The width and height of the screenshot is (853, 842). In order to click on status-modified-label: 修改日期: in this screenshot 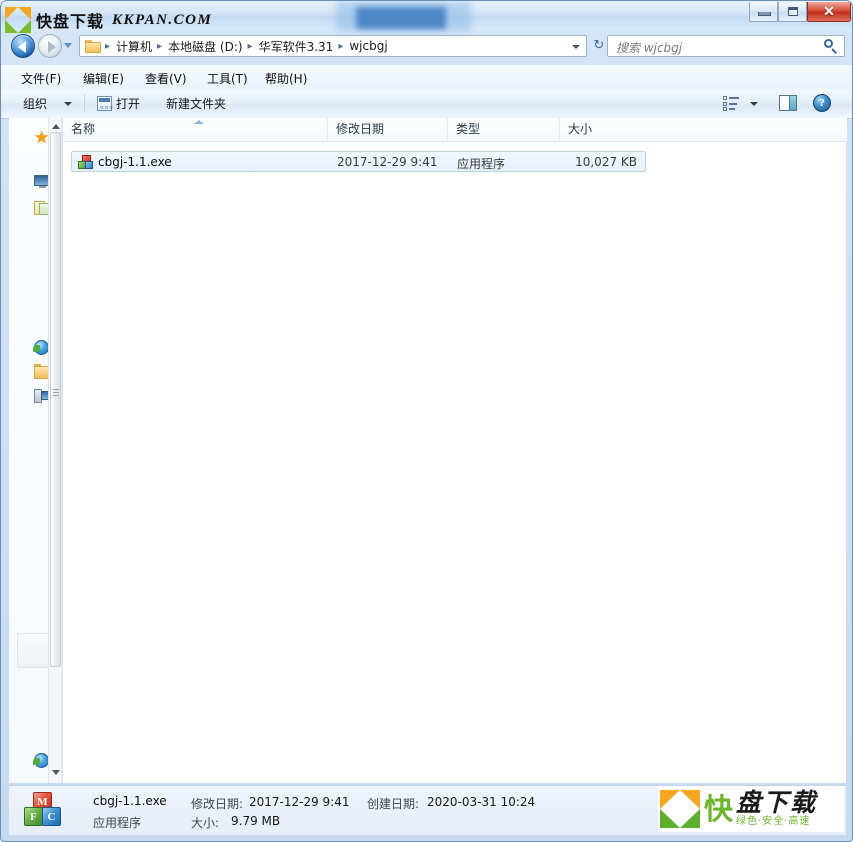, I will do `click(217, 804)`.